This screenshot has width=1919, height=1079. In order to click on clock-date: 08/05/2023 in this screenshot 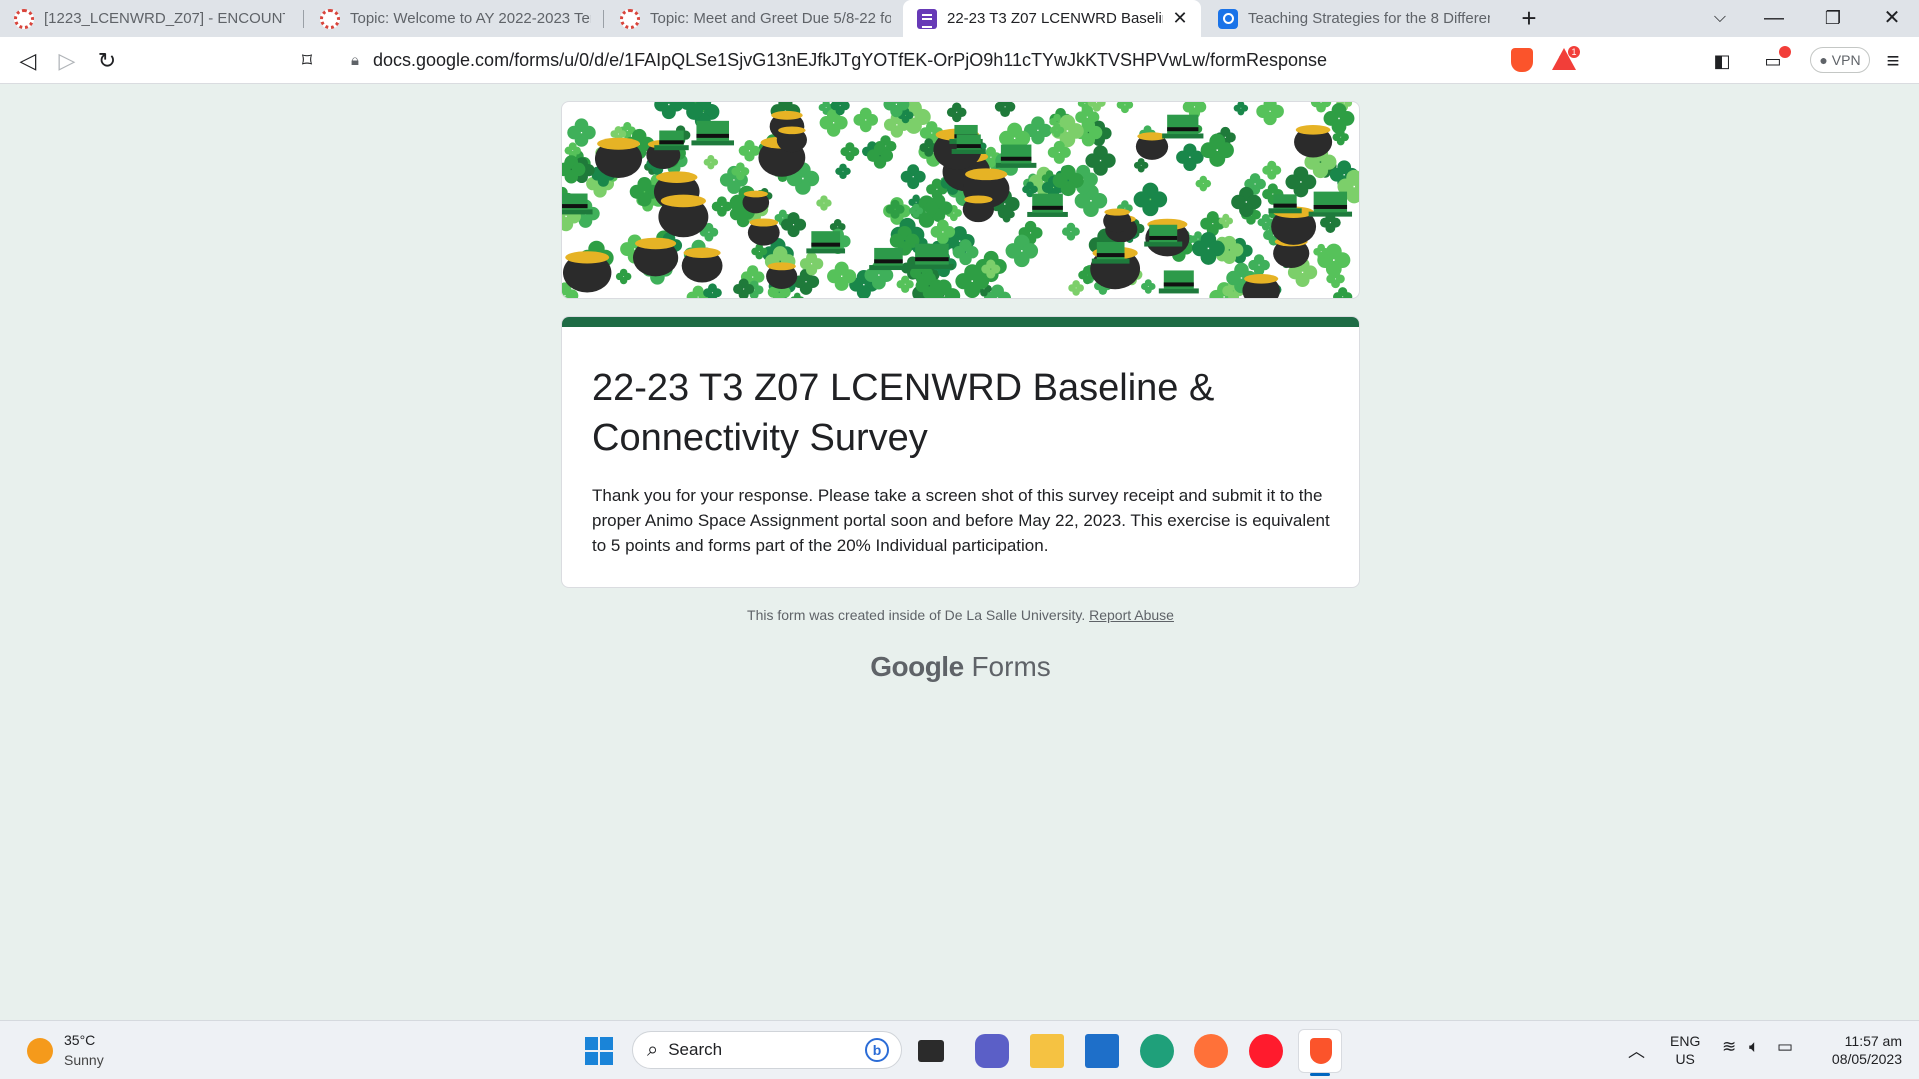, I will do `click(1866, 1059)`.